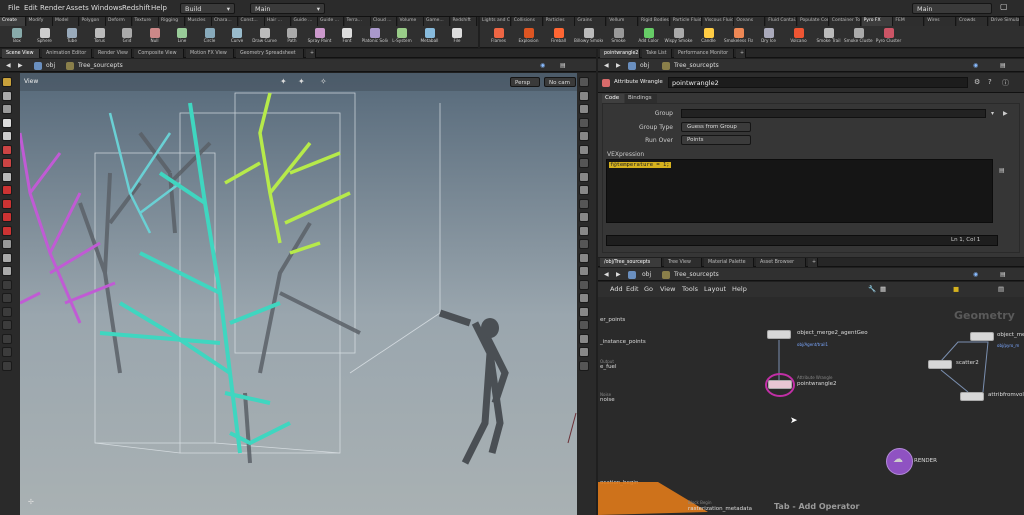 Image resolution: width=1024 pixels, height=515 pixels. Describe the element at coordinates (780, 384) in the screenshot. I see `node-pointwrangle` at that location.